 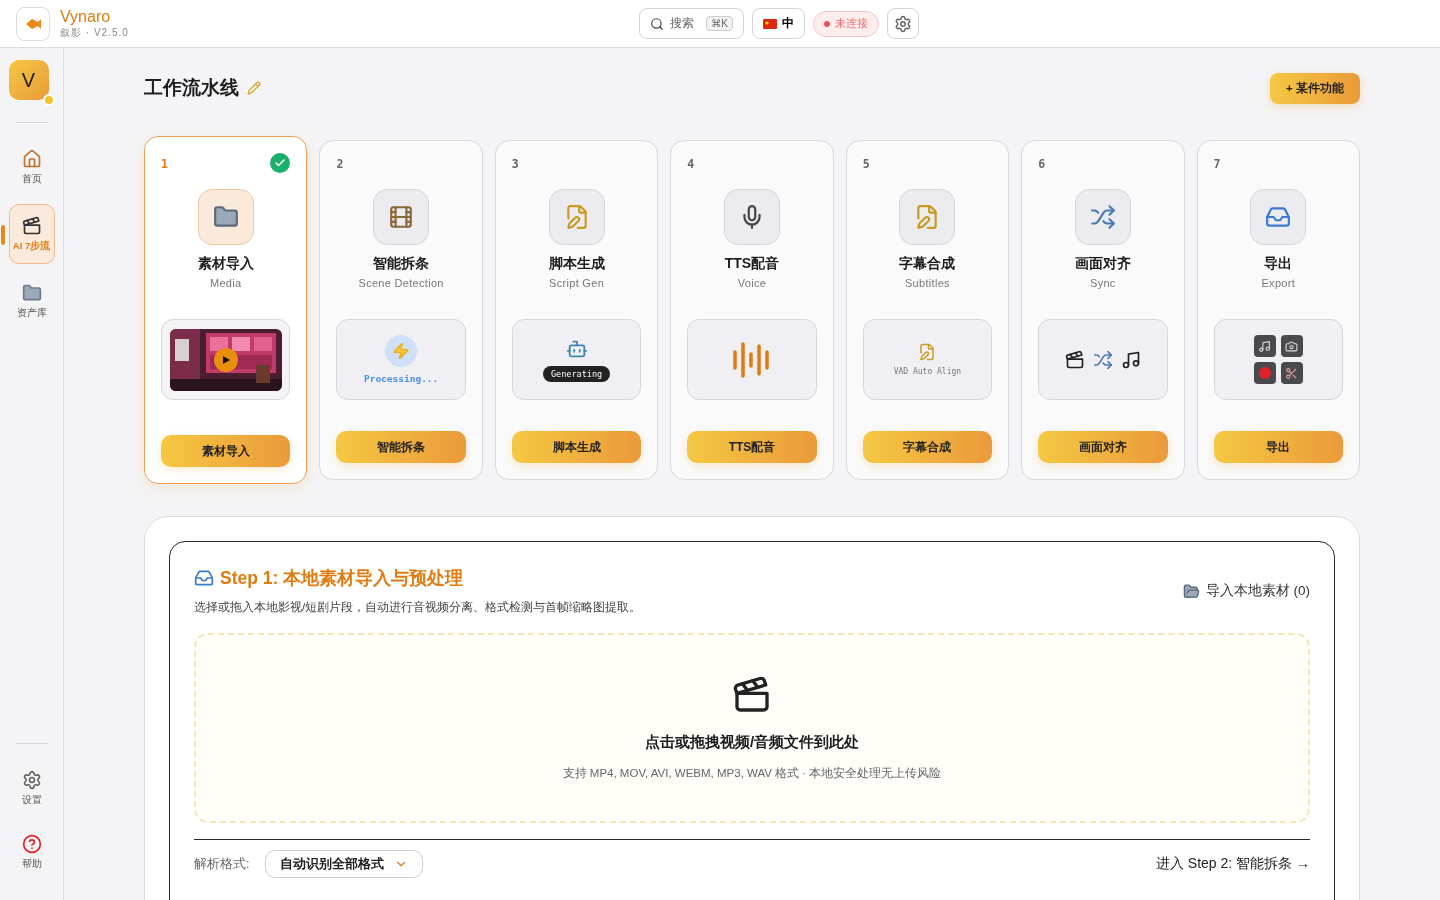 What do you see at coordinates (1232, 864) in the screenshot?
I see `next-step-link: 进入 Step 2: 智能拆条 →` at bounding box center [1232, 864].